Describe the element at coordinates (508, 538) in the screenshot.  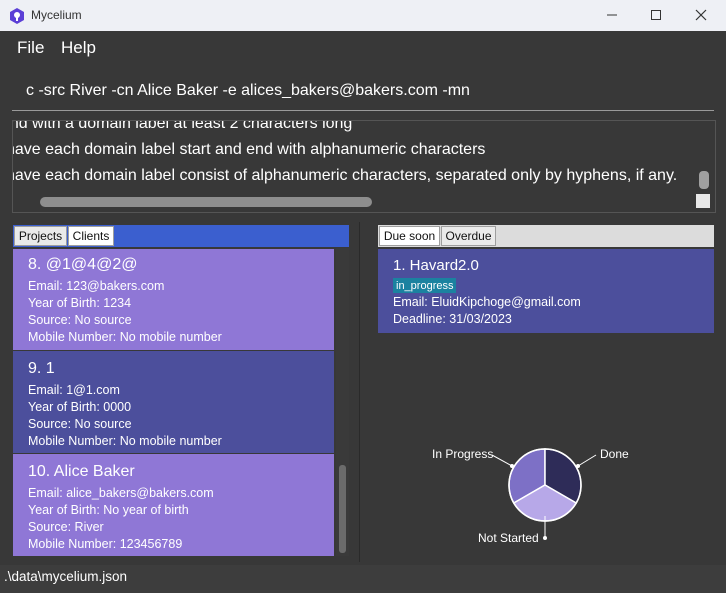
I see `pie-label-not-started: Not Started` at that location.